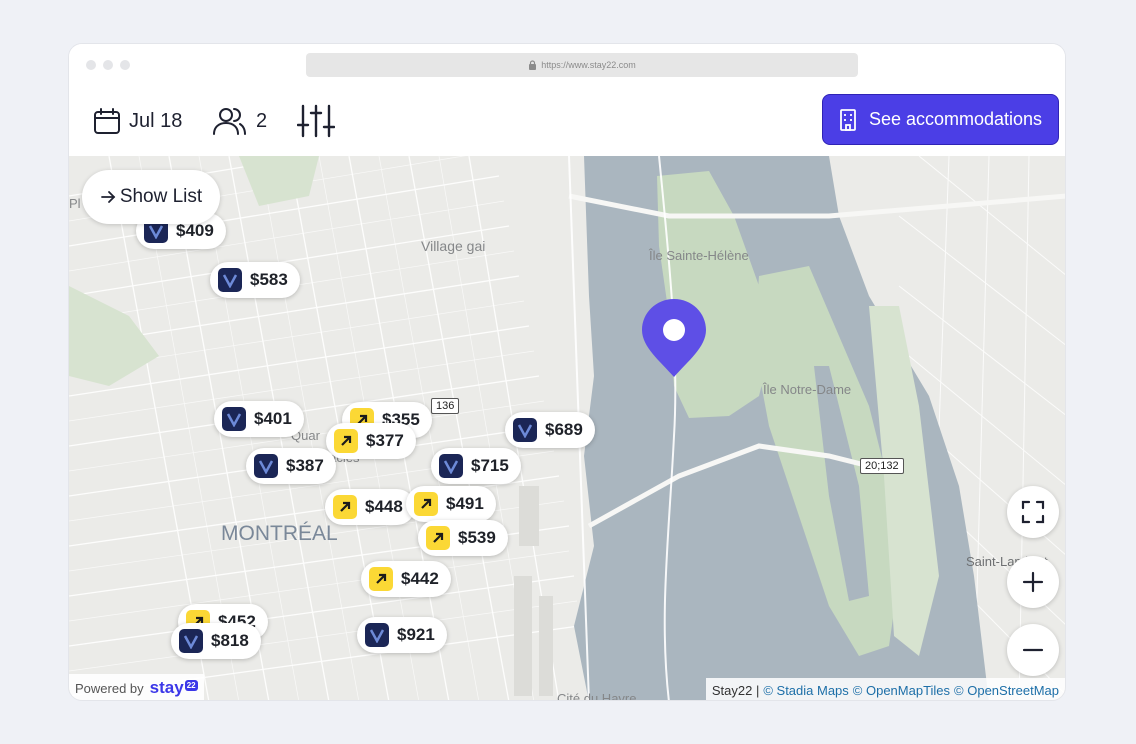 The image size is (1136, 744). I want to click on map-label: Pl, so click(75, 203).